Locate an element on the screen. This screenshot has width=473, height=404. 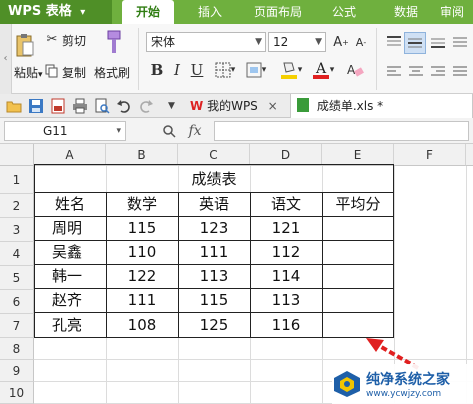
decrease-font-icon: A- is located at coordinates (361, 42).